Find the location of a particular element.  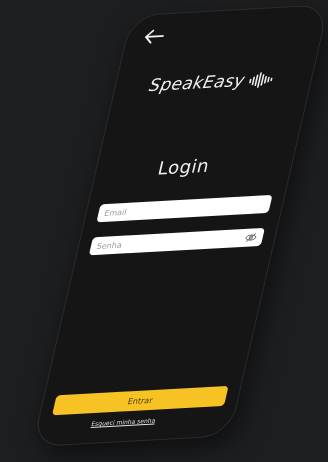

page-title: Login is located at coordinates (183, 167).